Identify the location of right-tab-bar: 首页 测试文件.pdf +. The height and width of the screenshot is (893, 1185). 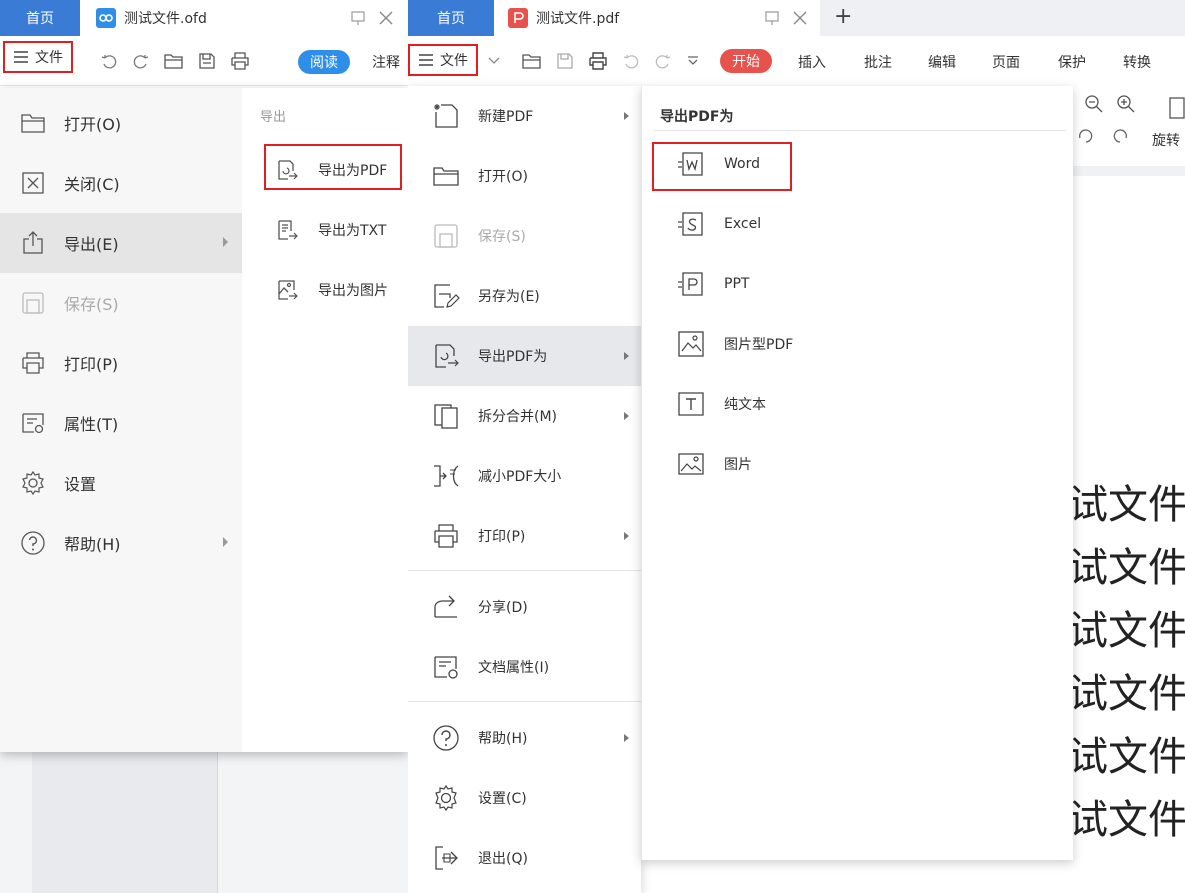
(796, 18).